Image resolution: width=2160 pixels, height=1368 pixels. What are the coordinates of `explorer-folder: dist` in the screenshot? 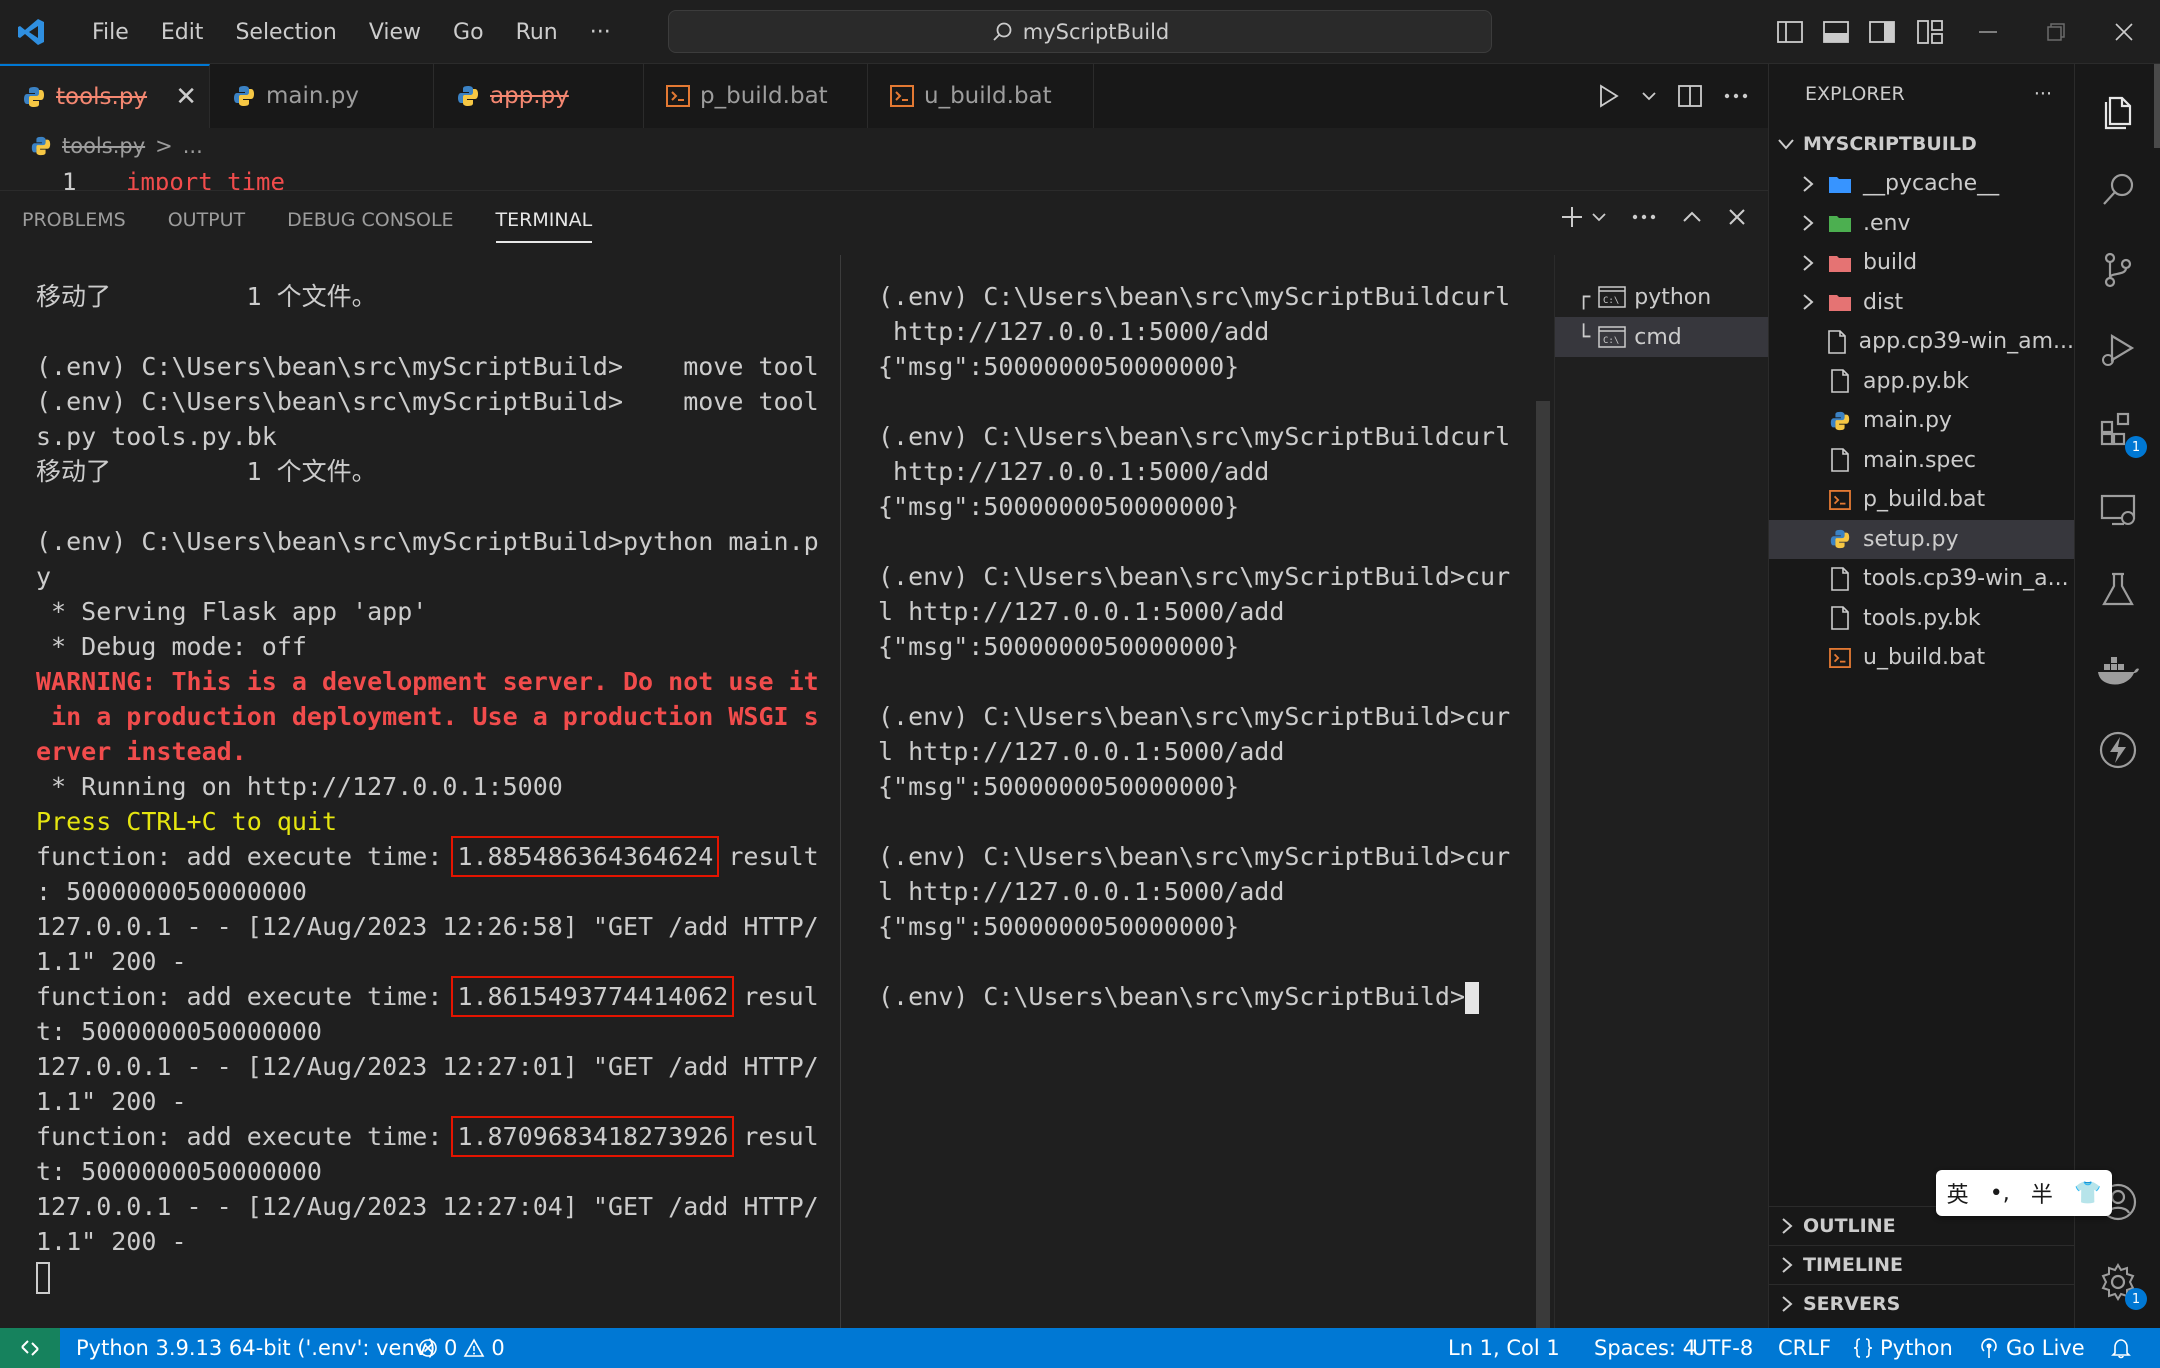 It's located at (1921, 303).